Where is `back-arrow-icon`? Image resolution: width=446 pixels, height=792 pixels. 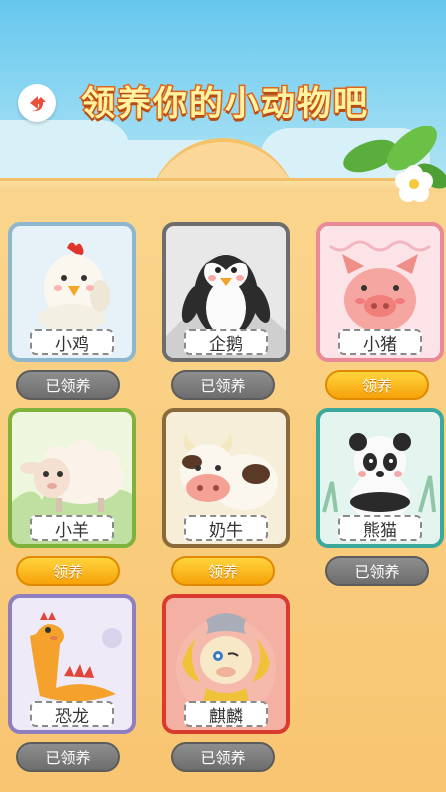
back-arrow-icon is located at coordinates (38, 104).